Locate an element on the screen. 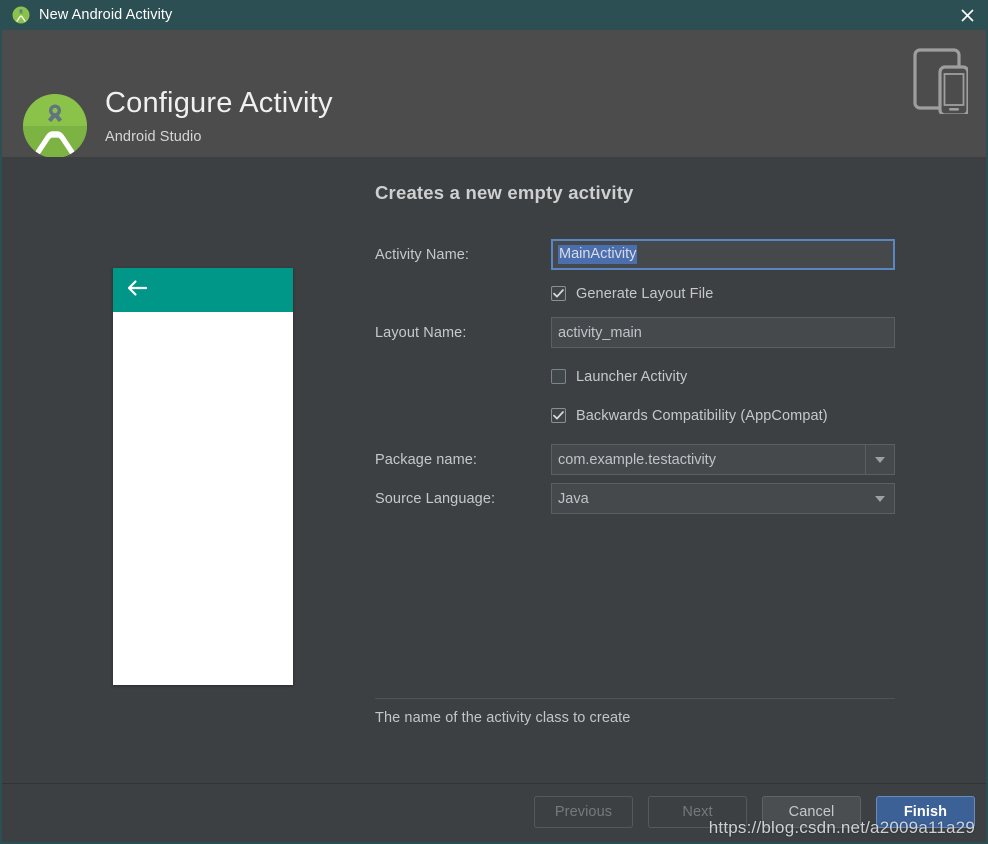 The width and height of the screenshot is (988, 844). backwards-compatibility-row: Backwards Compatibility (AppCompat) is located at coordinates (723, 415).